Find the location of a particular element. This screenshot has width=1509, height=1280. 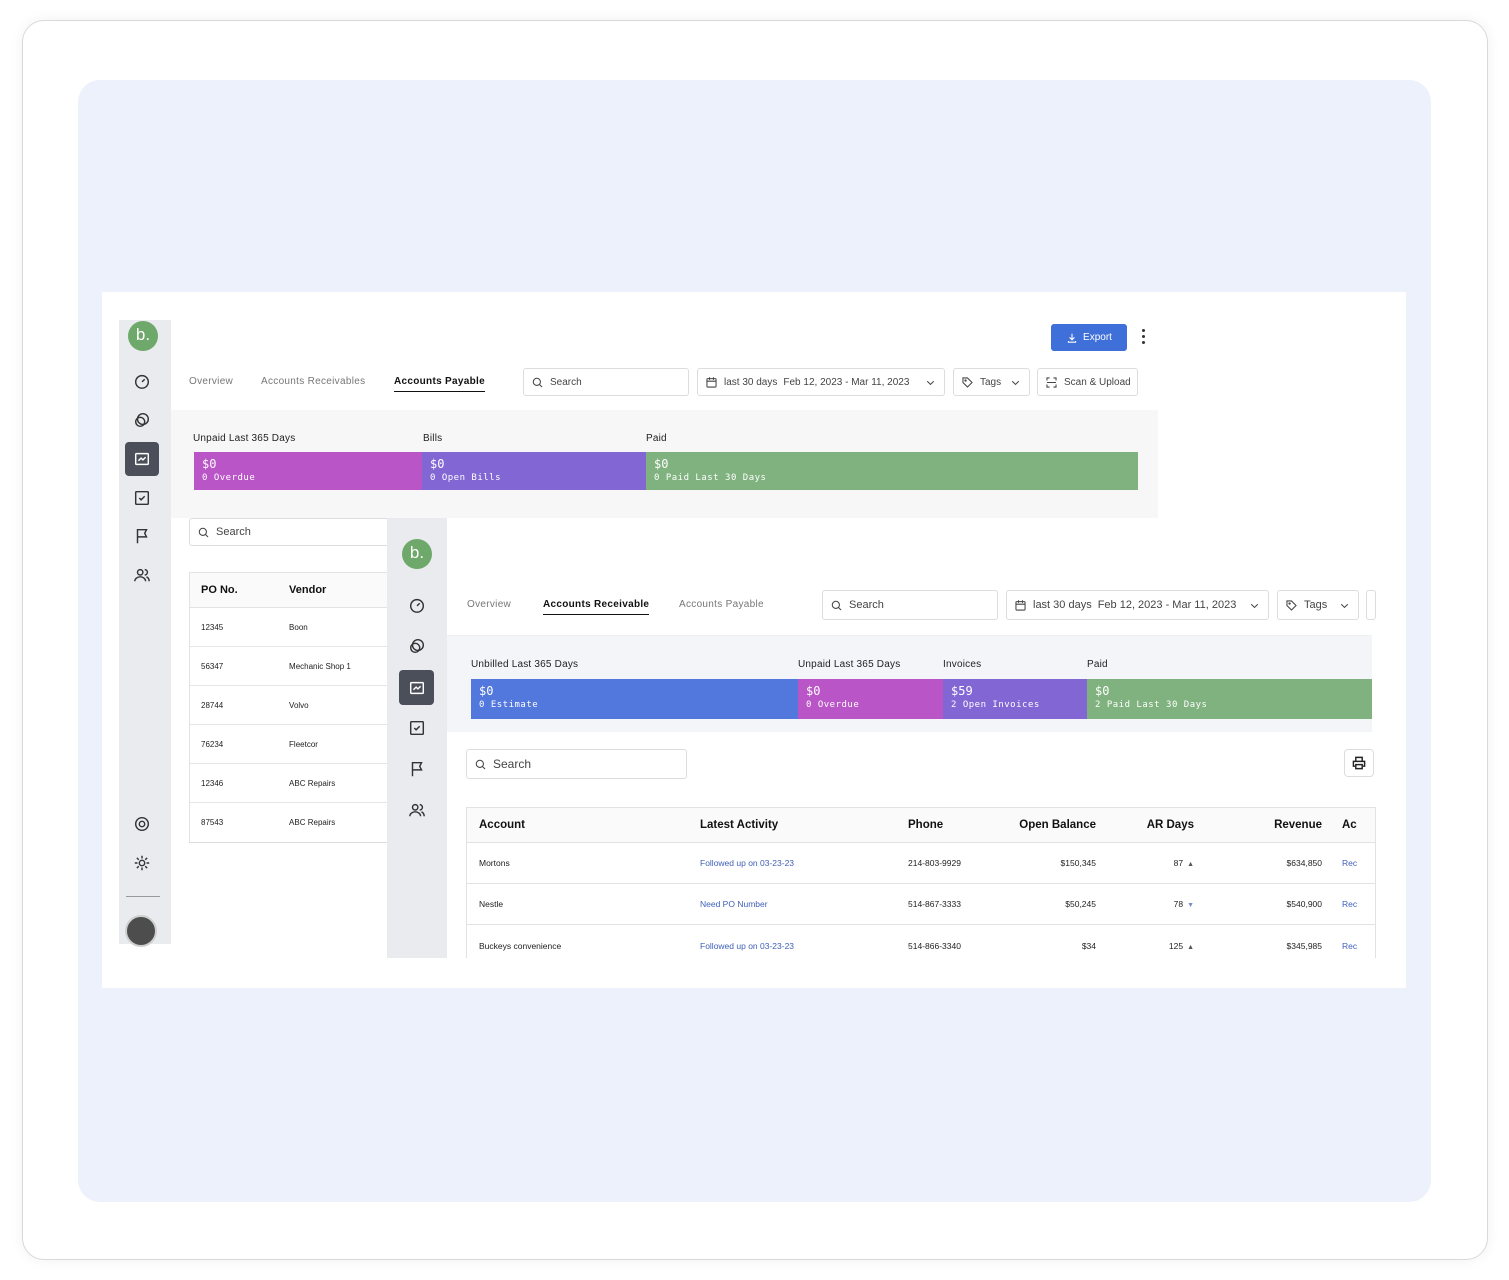

settings-icon is located at coordinates (142, 863).